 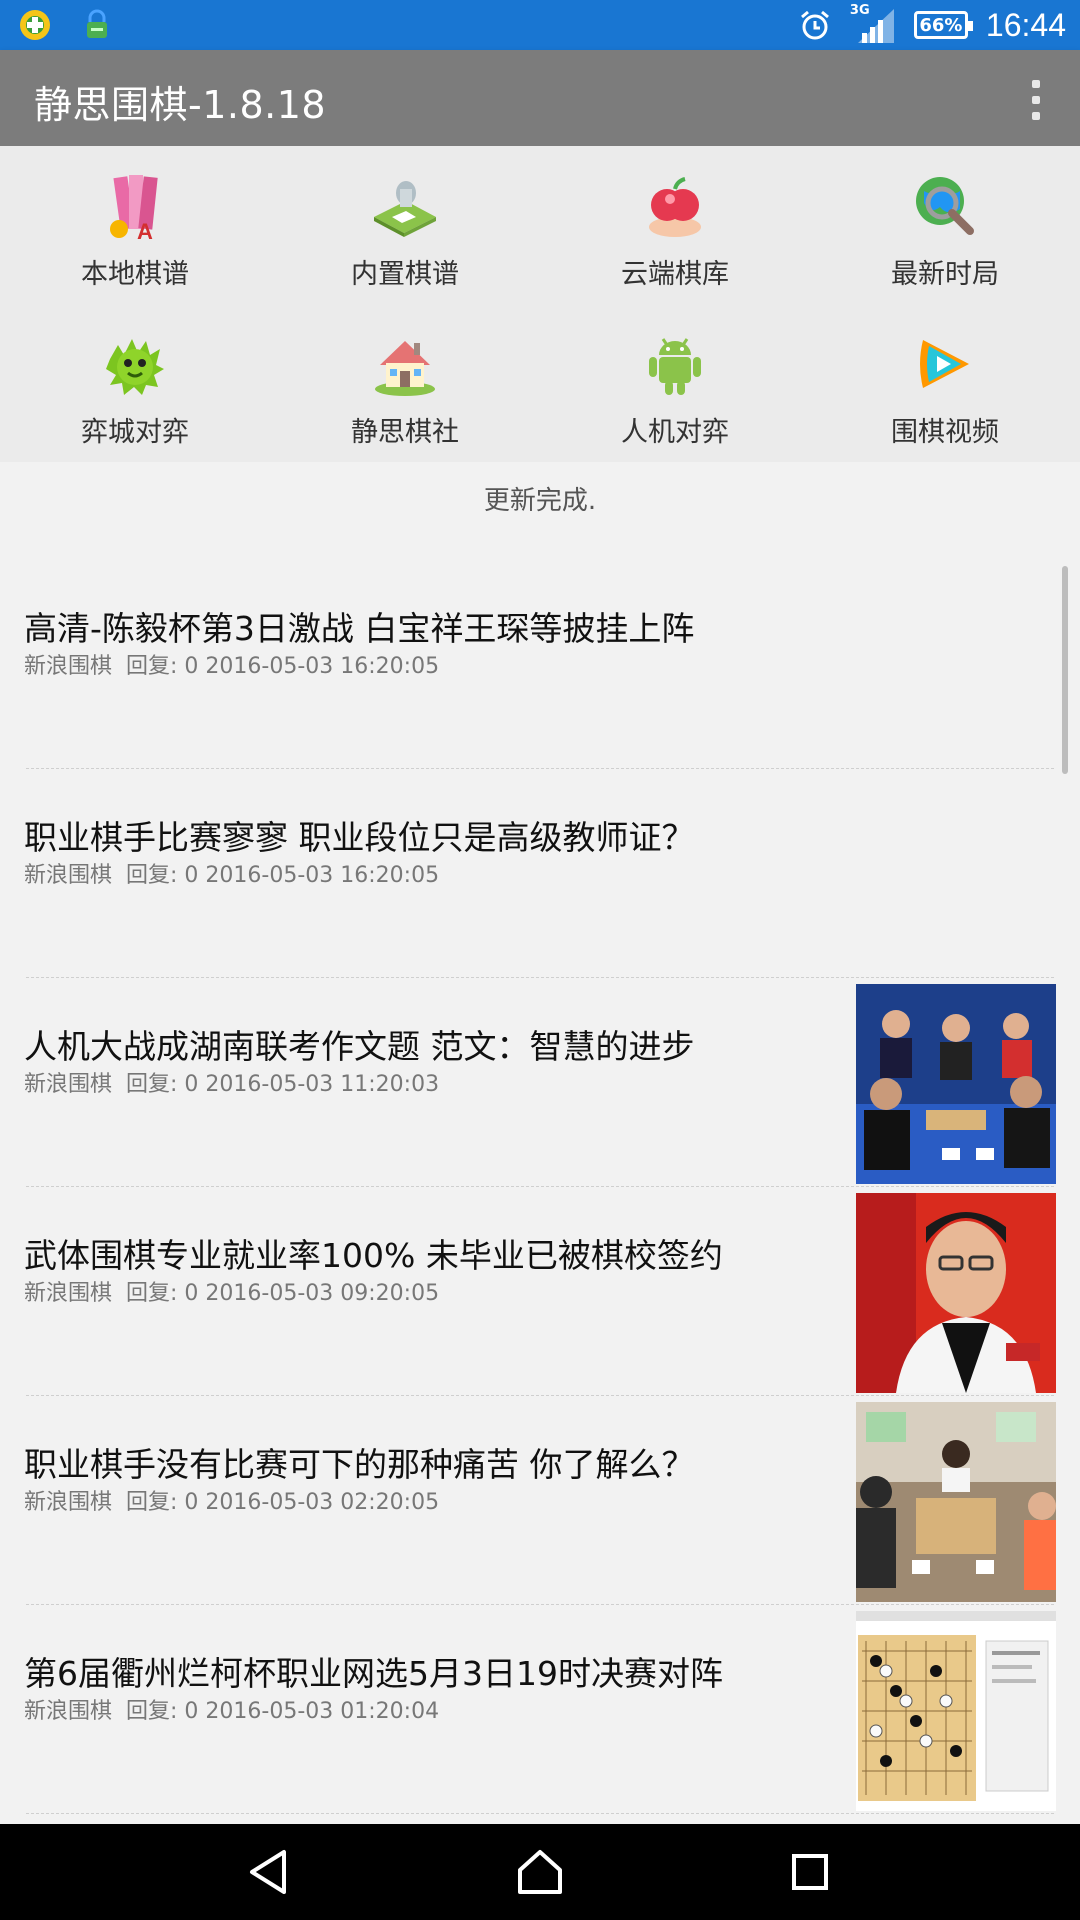 I want to click on news-meta: 新浪围棋 回复: 0 2016-05-03 02:20:05, so click(x=231, y=1500).